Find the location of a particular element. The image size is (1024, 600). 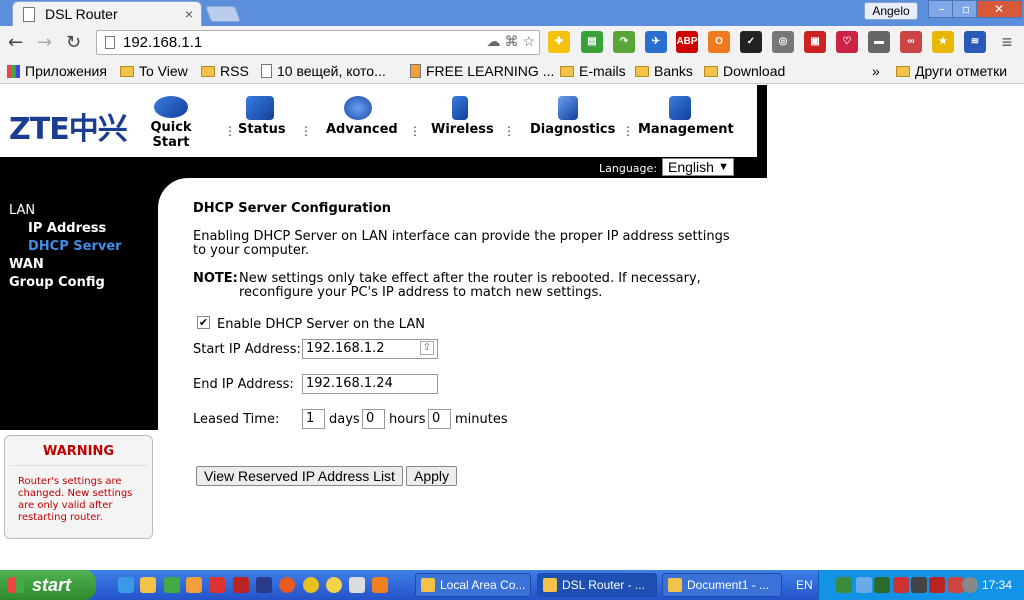

nav-management: Management is located at coordinates (686, 116).